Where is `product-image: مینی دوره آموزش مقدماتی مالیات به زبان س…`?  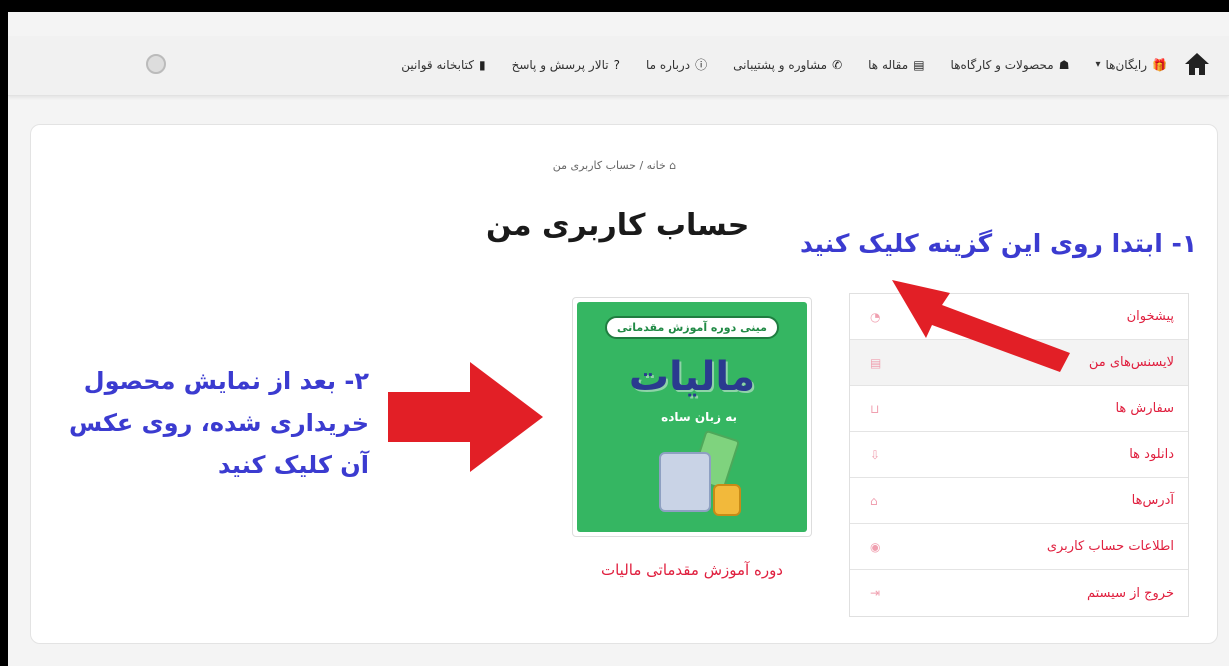 product-image: مینی دوره آموزش مقدماتی مالیات به زبان س… is located at coordinates (692, 417).